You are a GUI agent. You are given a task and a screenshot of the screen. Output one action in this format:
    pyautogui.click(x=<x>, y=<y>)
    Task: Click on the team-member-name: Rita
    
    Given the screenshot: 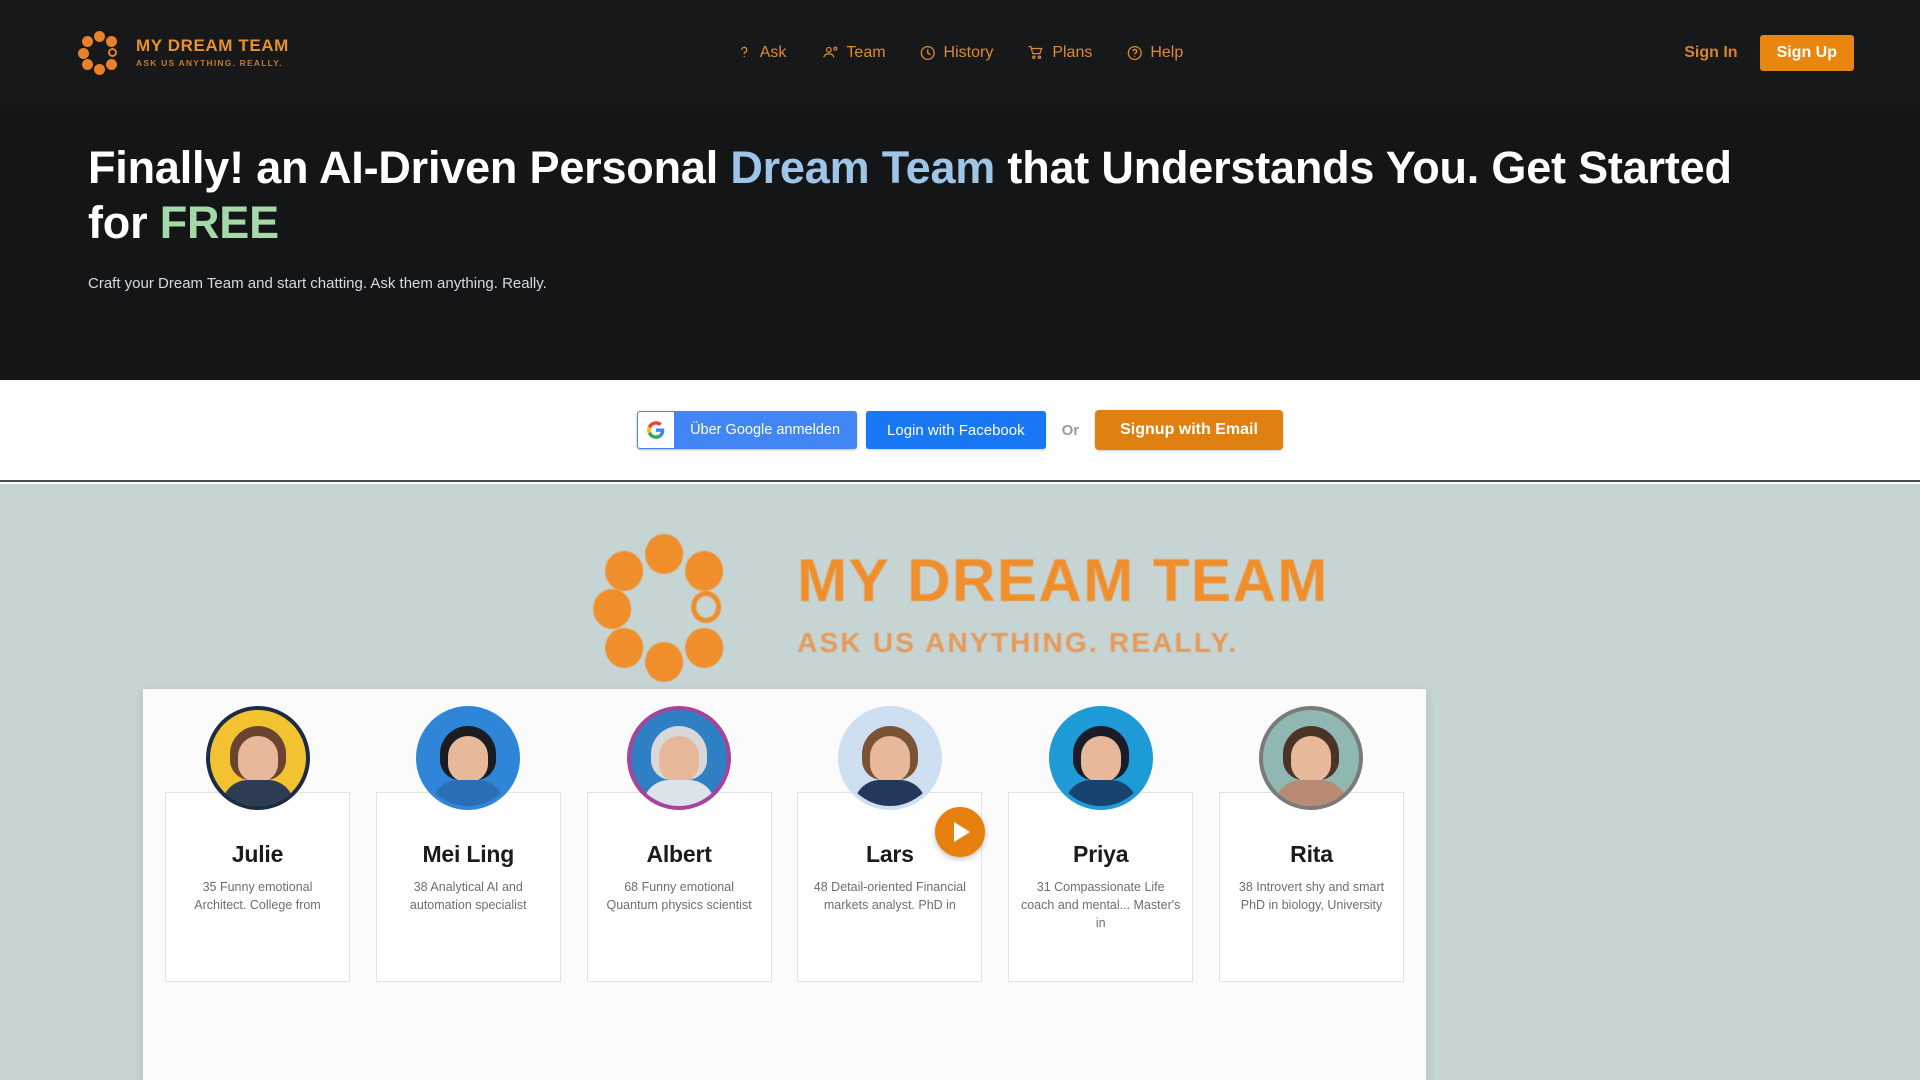 What is the action you would take?
    pyautogui.click(x=1311, y=854)
    